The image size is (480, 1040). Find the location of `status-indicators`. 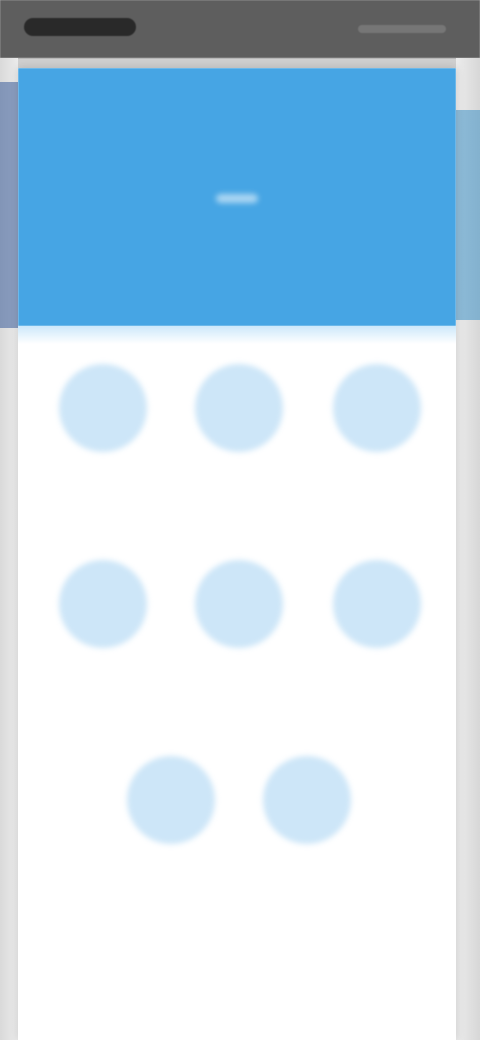

status-indicators is located at coordinates (402, 29).